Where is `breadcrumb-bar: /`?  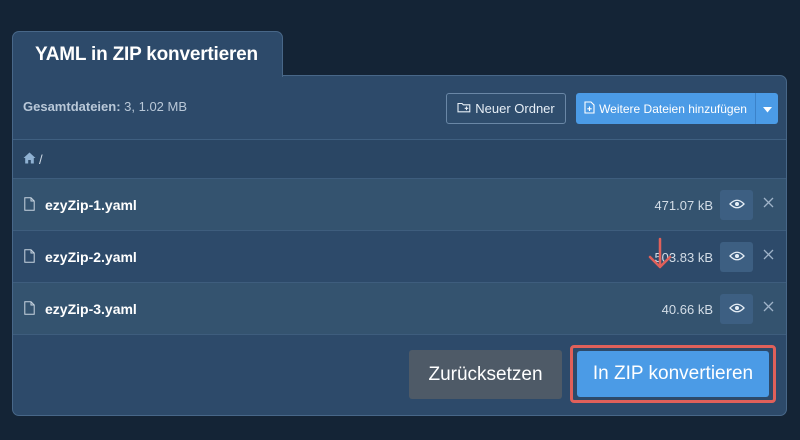 breadcrumb-bar: / is located at coordinates (399, 158).